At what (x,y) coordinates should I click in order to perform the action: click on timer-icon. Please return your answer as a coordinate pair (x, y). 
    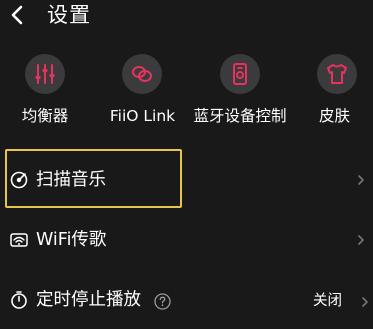
    Looking at the image, I should click on (19, 300).